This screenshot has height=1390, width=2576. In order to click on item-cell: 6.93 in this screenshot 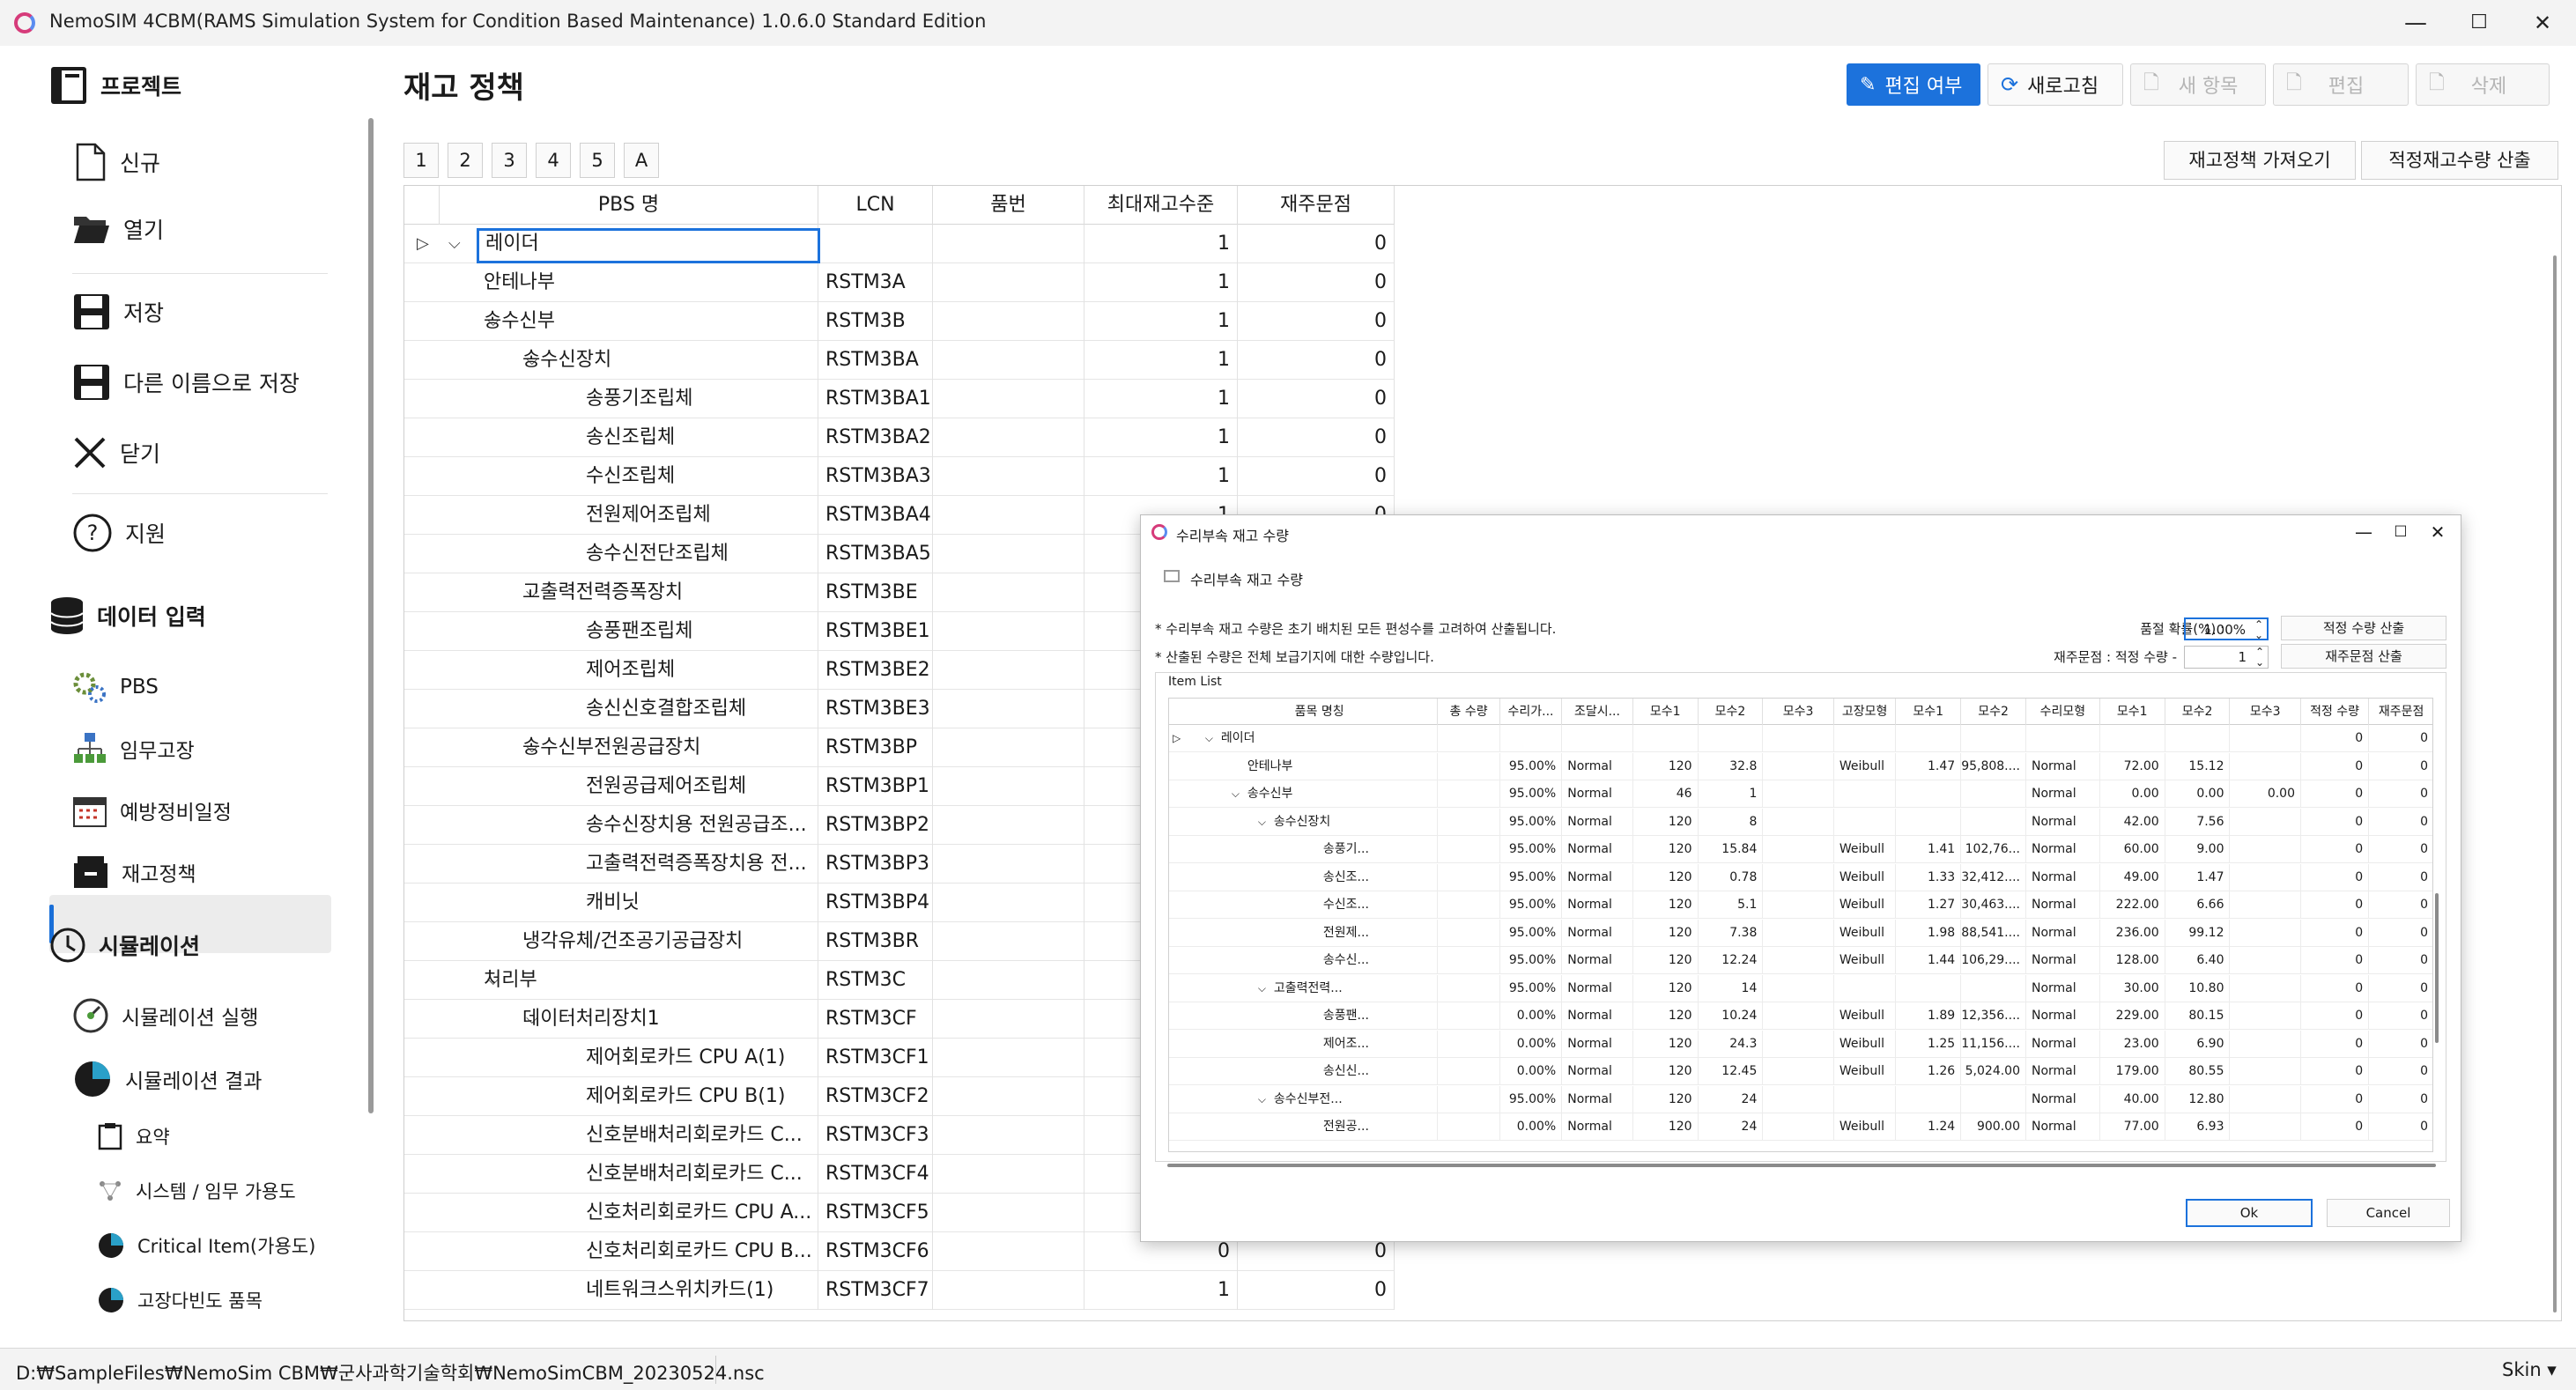, I will do `click(2198, 1127)`.